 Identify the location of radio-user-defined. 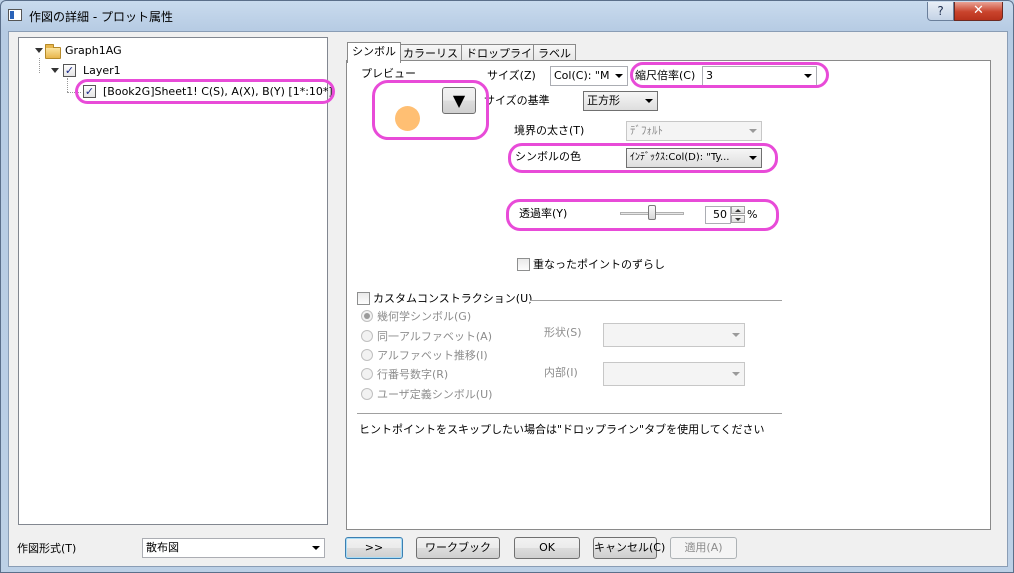
(367, 394).